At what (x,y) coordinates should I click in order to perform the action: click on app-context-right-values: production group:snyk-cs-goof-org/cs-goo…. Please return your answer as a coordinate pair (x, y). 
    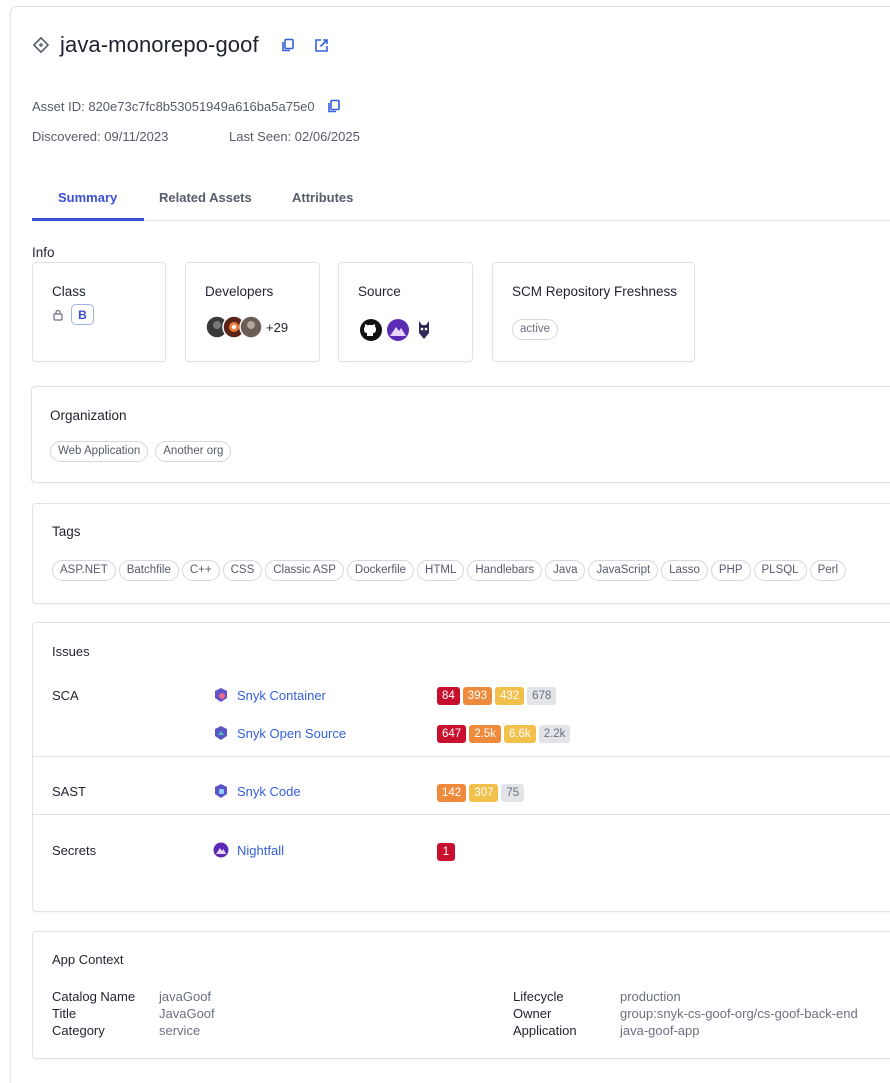
    Looking at the image, I should click on (739, 1013).